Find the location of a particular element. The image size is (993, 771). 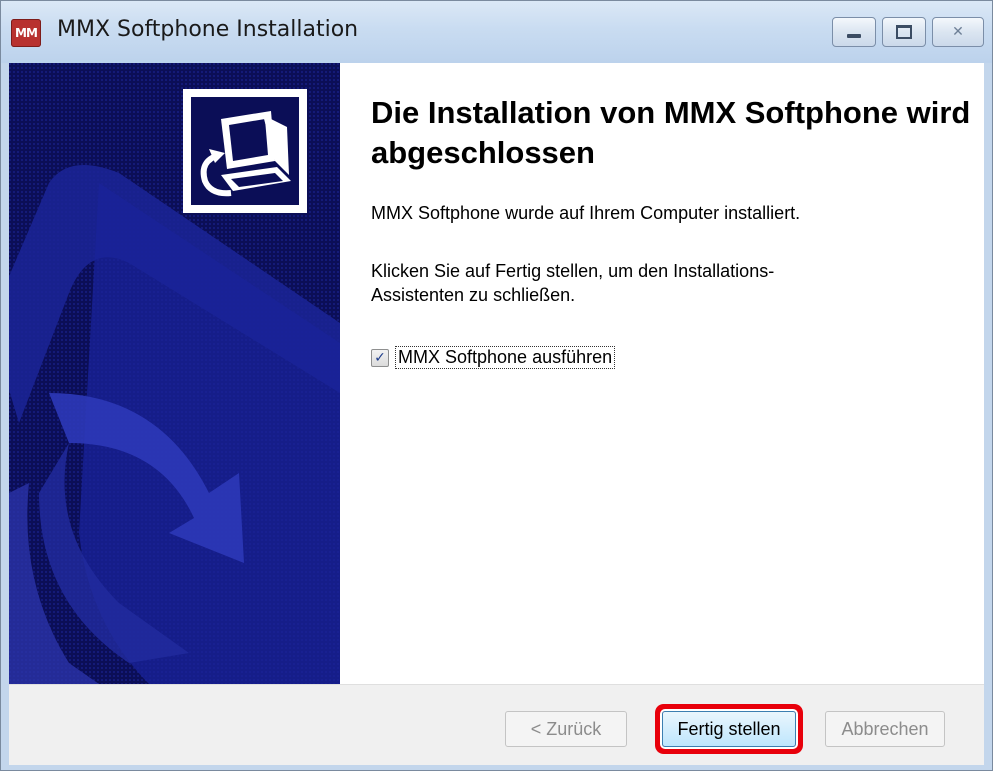

close-icon: ✕ is located at coordinates (958, 32).